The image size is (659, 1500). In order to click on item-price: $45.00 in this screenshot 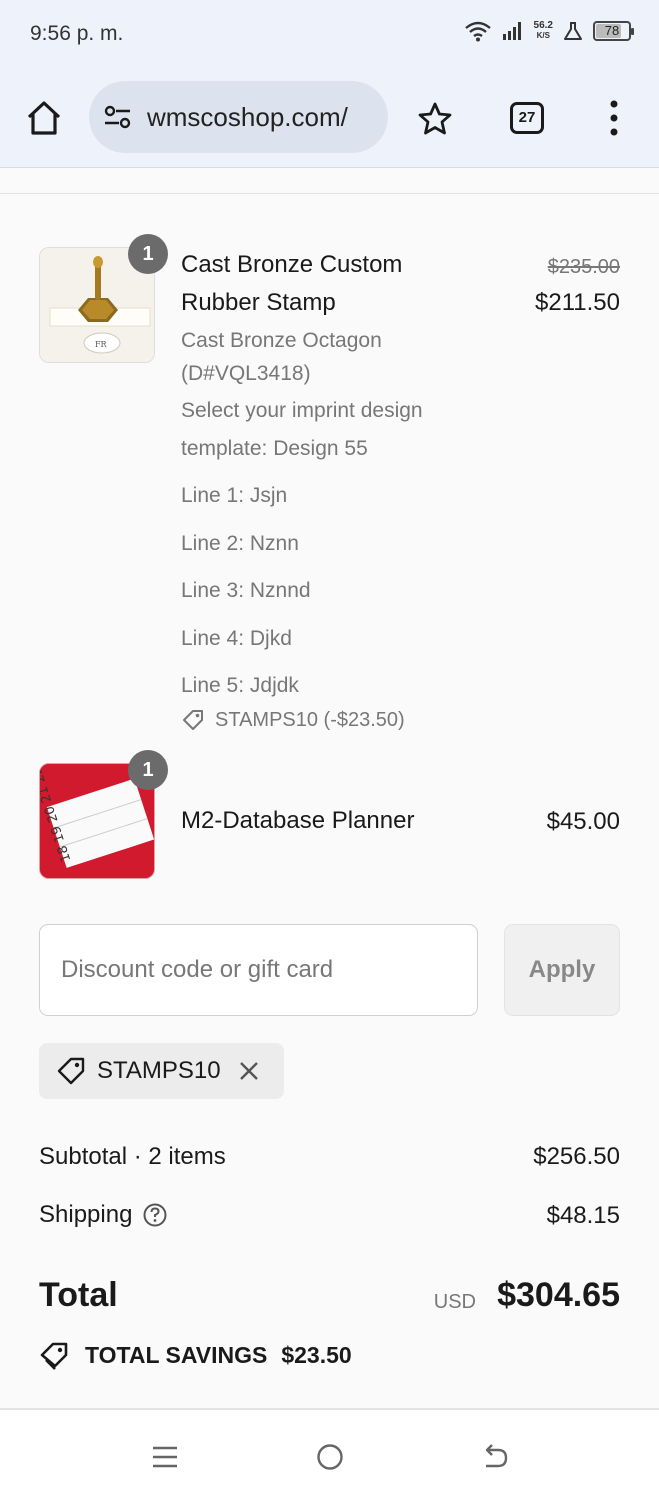, I will do `click(583, 821)`.